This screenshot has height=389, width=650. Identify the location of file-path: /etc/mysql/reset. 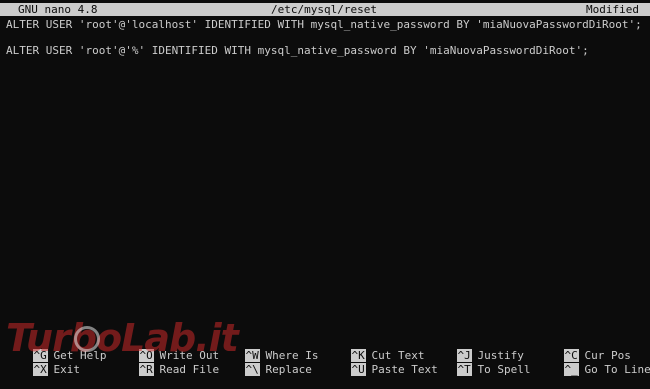
(324, 9).